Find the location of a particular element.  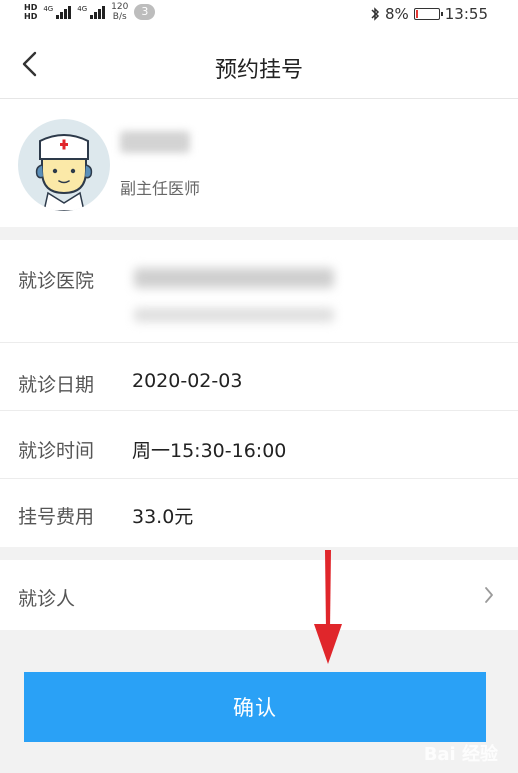

time-label: 就诊时间 is located at coordinates (56, 451).